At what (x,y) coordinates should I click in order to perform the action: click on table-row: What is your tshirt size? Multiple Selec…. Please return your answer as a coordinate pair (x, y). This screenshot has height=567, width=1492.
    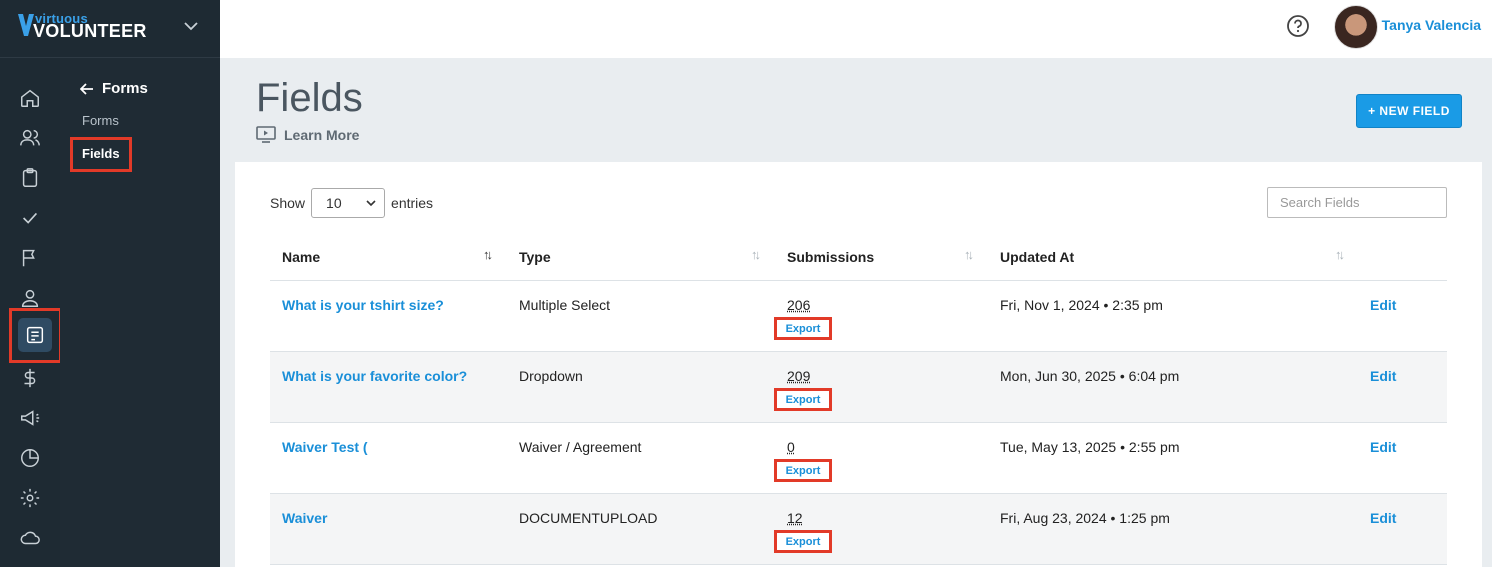
    Looking at the image, I should click on (858, 316).